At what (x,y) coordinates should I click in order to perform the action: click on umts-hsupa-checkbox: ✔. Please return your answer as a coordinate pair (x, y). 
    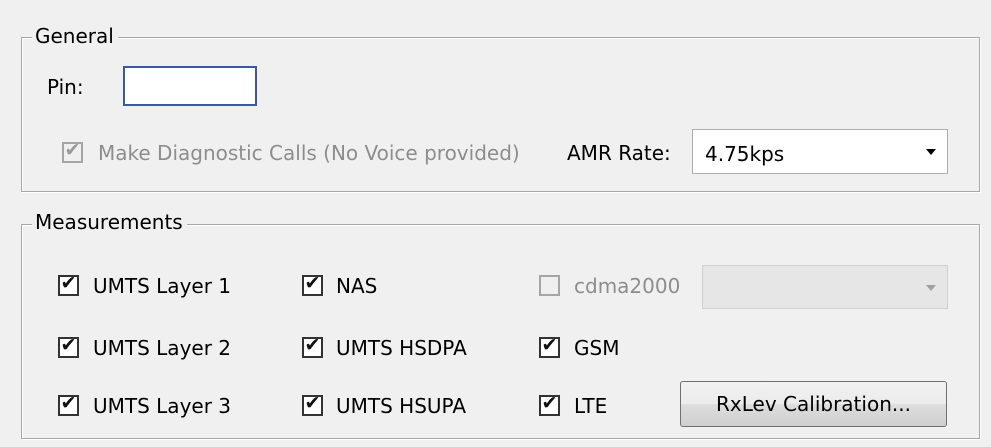
    Looking at the image, I should click on (312, 404).